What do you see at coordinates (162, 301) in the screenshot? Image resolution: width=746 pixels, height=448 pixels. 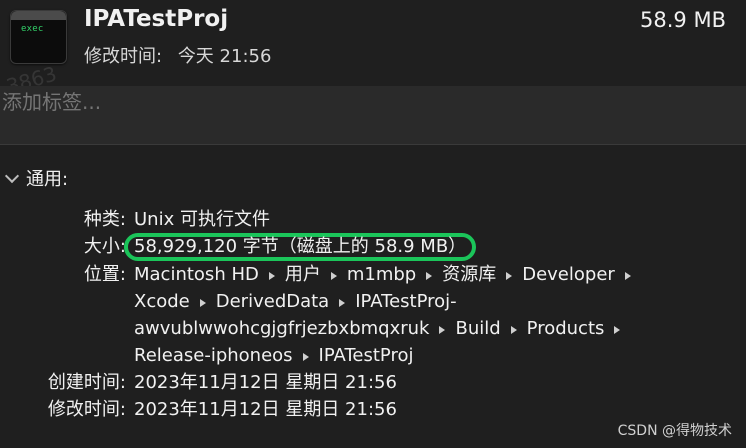 I see `path-part: Xcode` at bounding box center [162, 301].